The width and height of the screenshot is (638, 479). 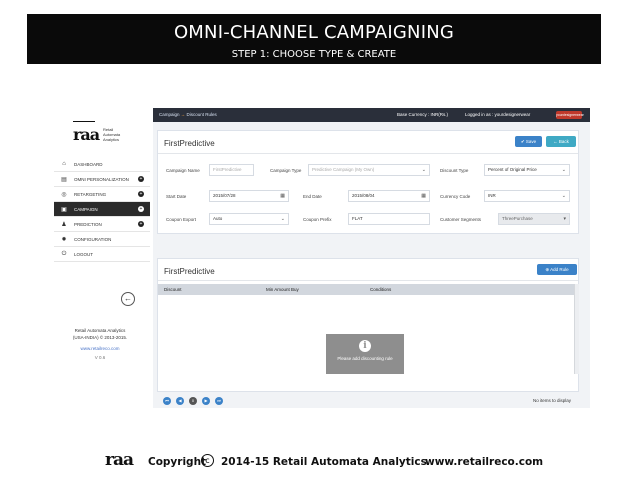 I want to click on sidebar-item-omni-personalization: ▤ OMNI PERSONALIZATION +, so click(x=102, y=179).